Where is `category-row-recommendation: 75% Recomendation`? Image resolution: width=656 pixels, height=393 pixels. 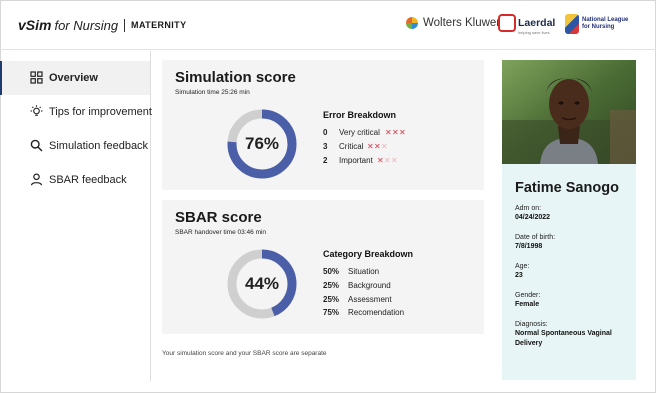 category-row-recommendation: 75% Recomendation is located at coordinates (383, 314).